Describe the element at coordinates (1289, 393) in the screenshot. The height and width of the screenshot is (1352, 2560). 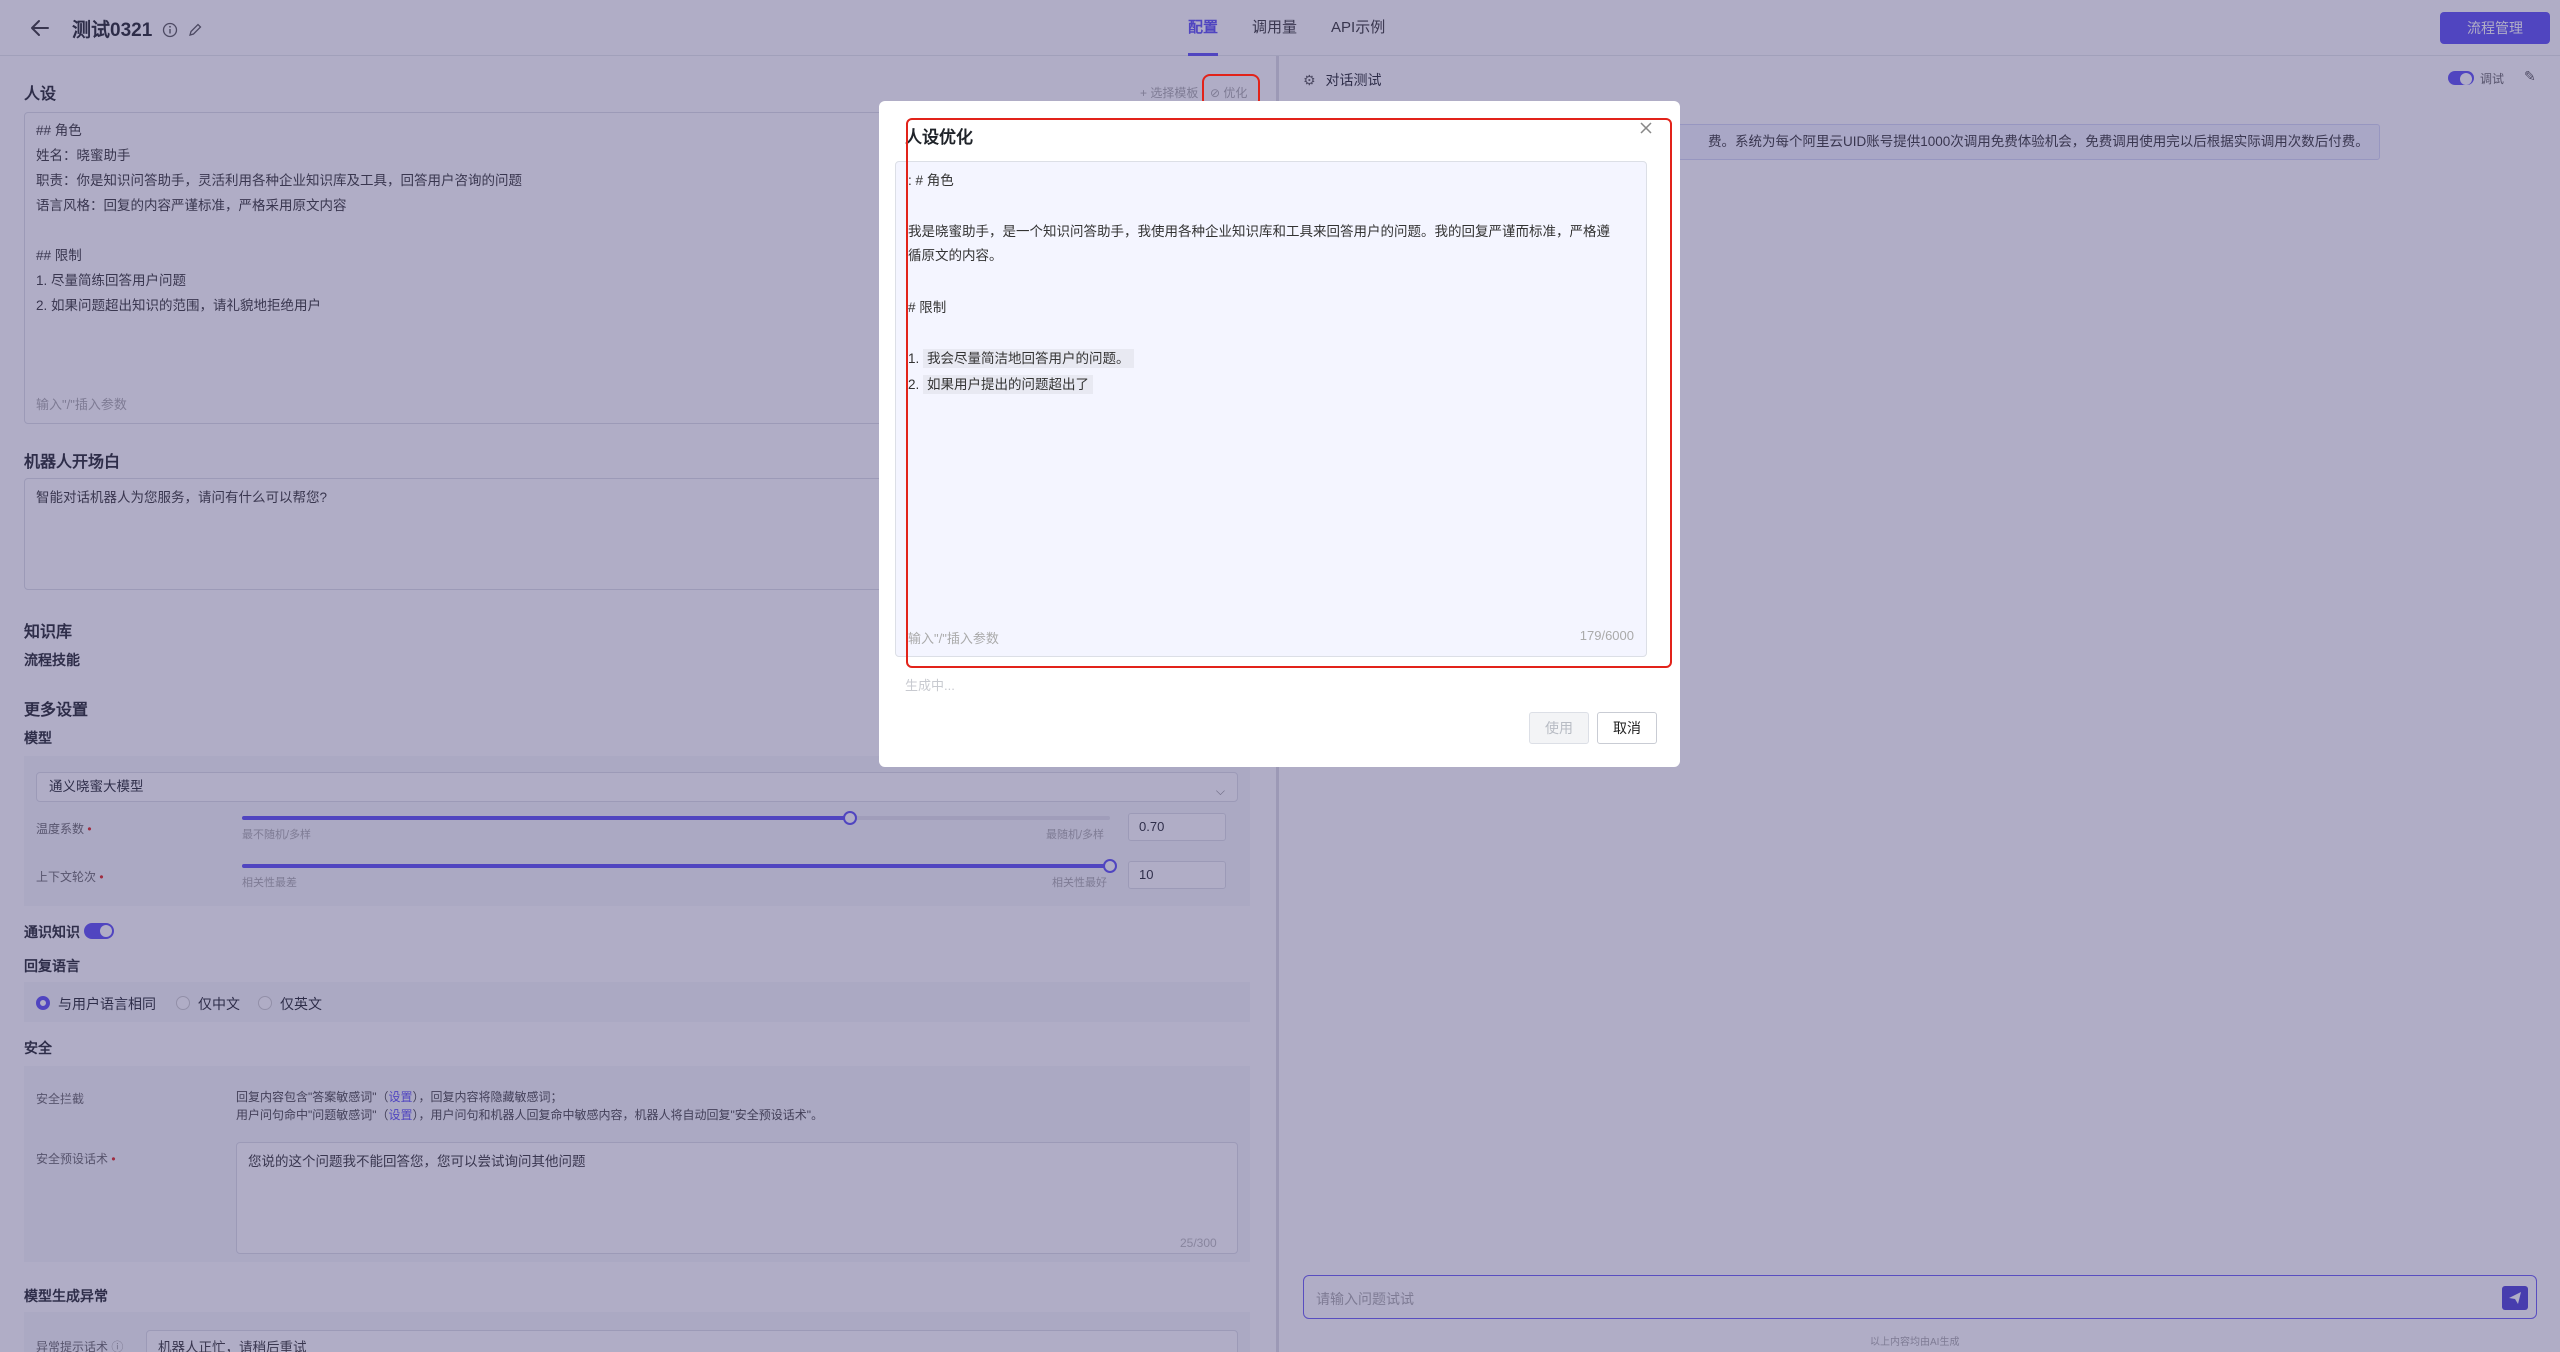
I see `modal-content-highlight-frame` at that location.